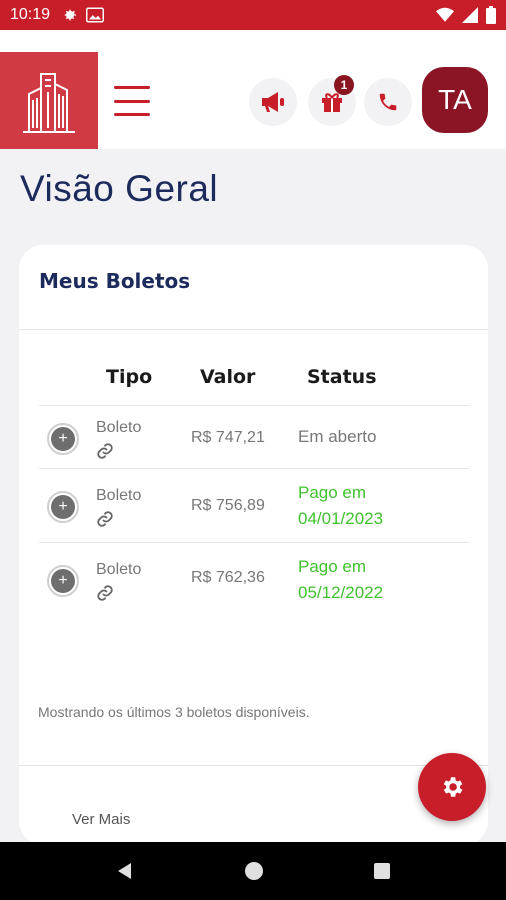  What do you see at coordinates (49, 100) in the screenshot?
I see `building-logo` at bounding box center [49, 100].